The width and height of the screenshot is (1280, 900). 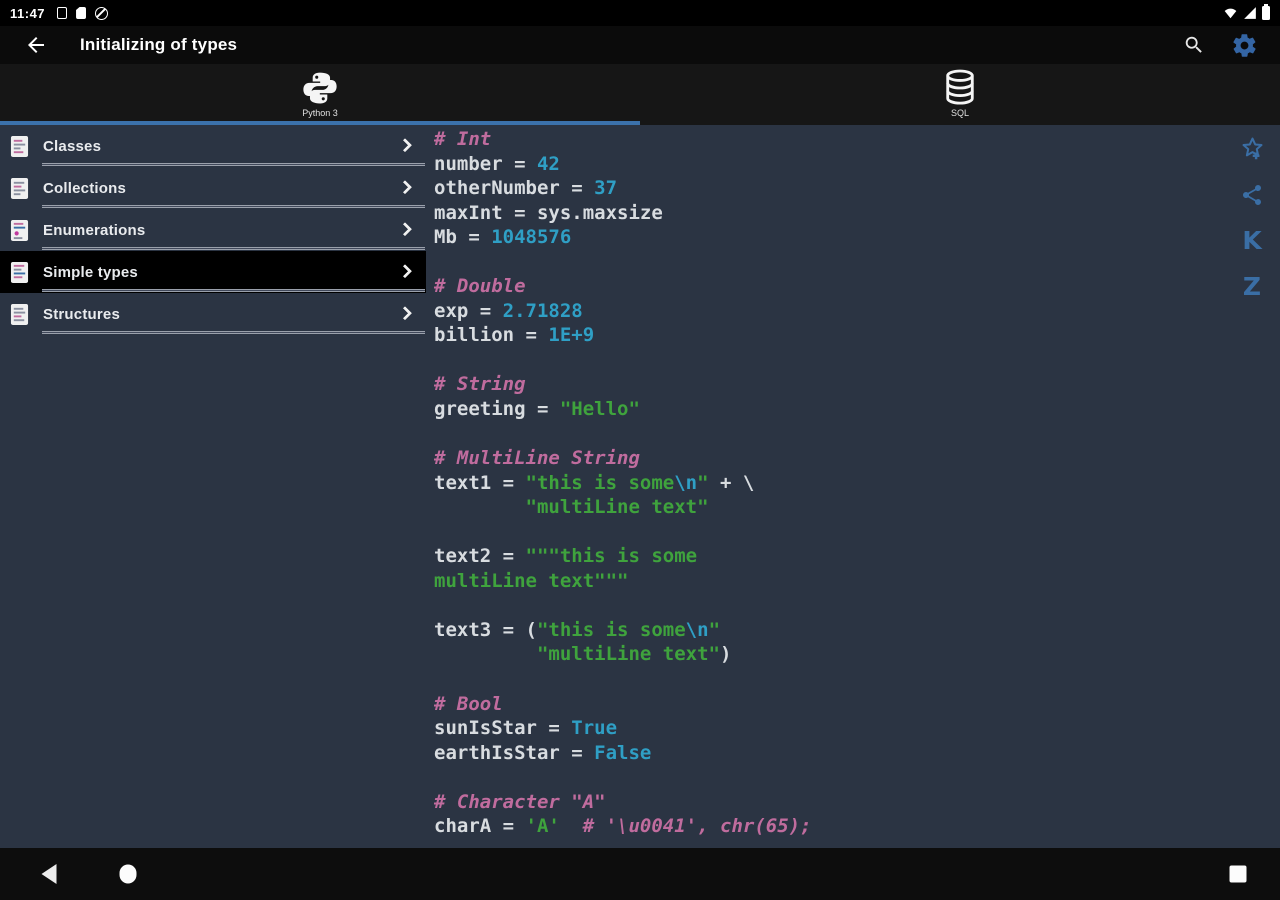 What do you see at coordinates (90, 272) in the screenshot?
I see `sidebar-item-label: Simple types` at bounding box center [90, 272].